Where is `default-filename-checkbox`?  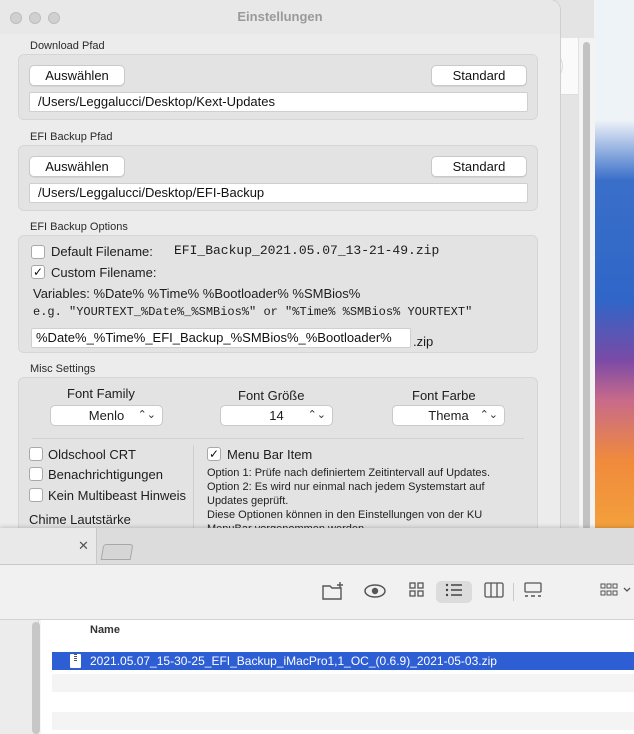 default-filename-checkbox is located at coordinates (38, 252).